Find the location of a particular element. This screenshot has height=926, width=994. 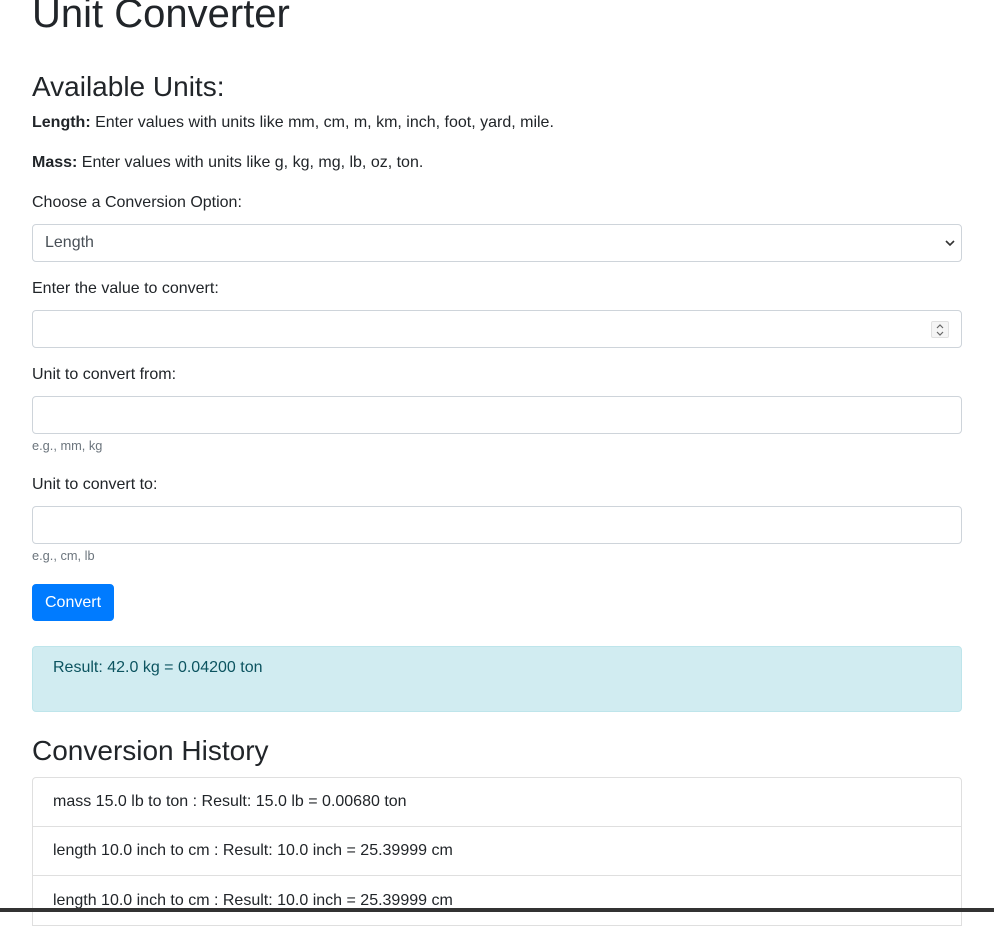

length-units-label: Length: is located at coordinates (61, 122).